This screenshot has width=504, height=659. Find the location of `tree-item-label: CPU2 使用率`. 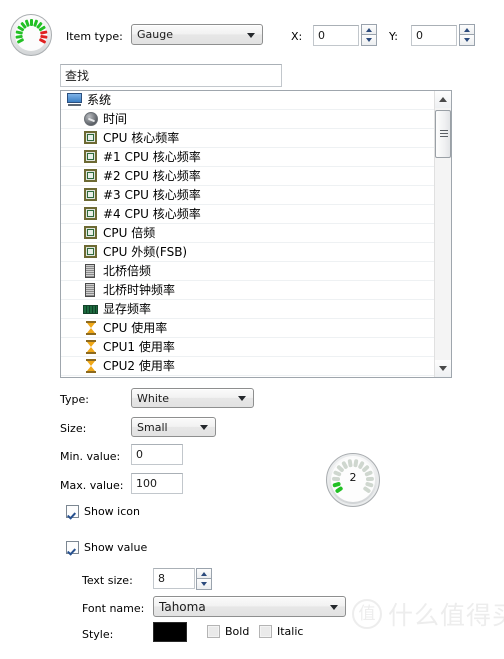

tree-item-label: CPU2 使用率 is located at coordinates (139, 366).